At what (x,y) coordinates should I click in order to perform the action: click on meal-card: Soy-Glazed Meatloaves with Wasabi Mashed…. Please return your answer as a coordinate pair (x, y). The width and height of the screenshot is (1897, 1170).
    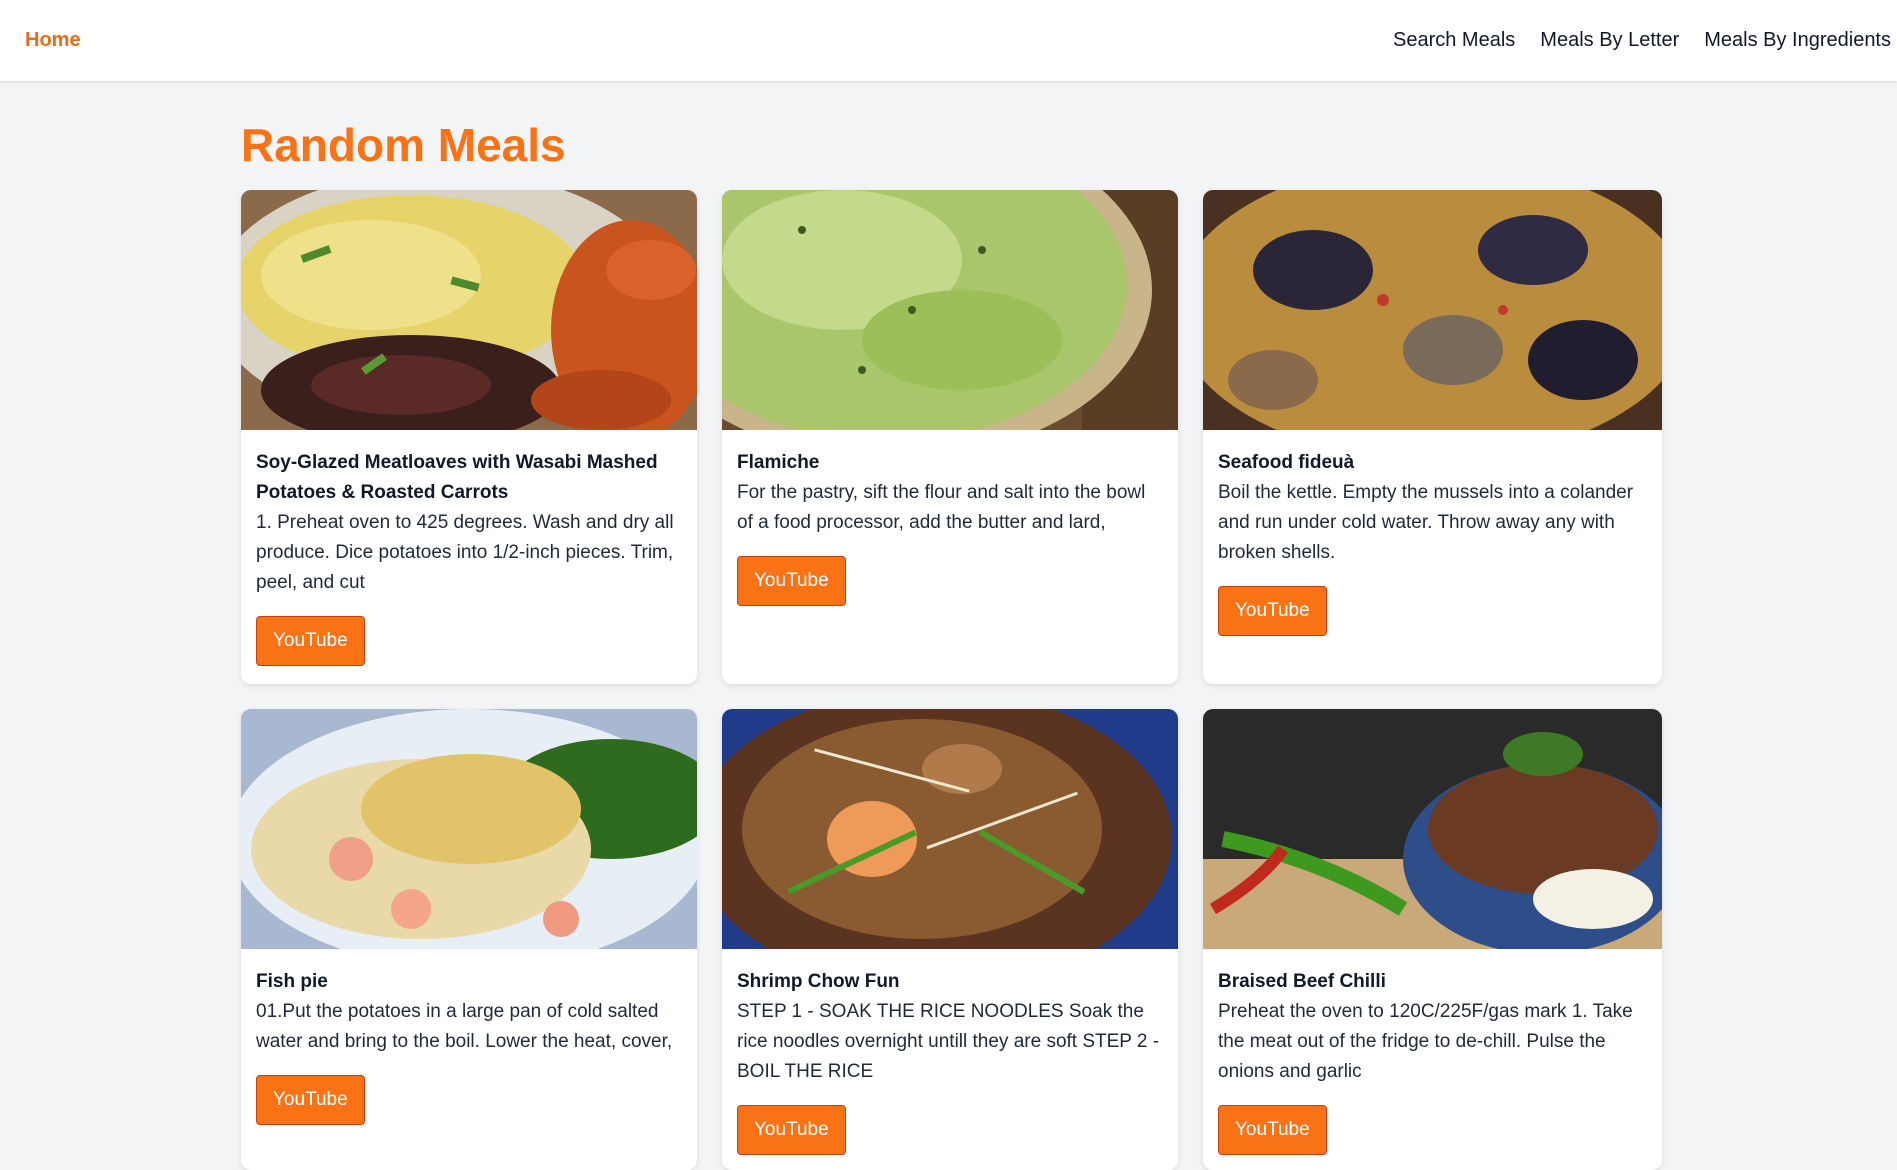
    Looking at the image, I should click on (469, 437).